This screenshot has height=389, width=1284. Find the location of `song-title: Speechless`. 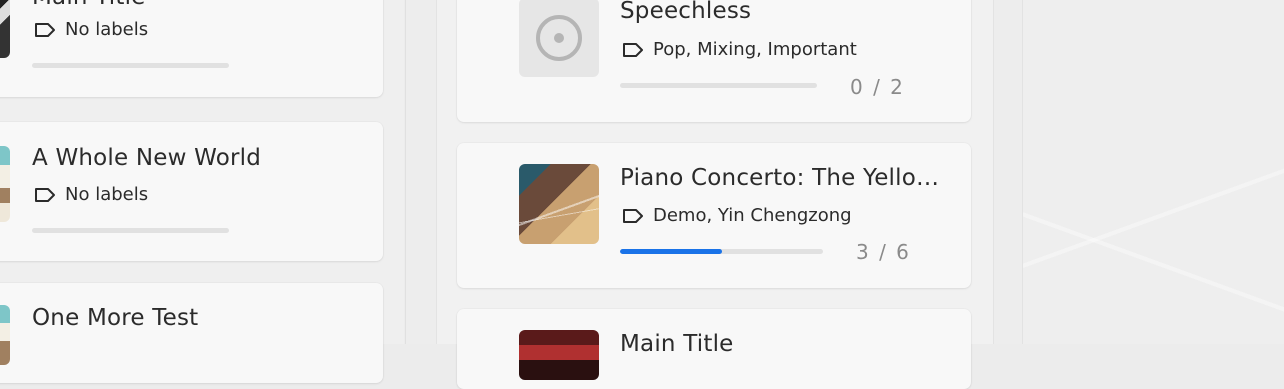

song-title: Speechless is located at coordinates (686, 12).